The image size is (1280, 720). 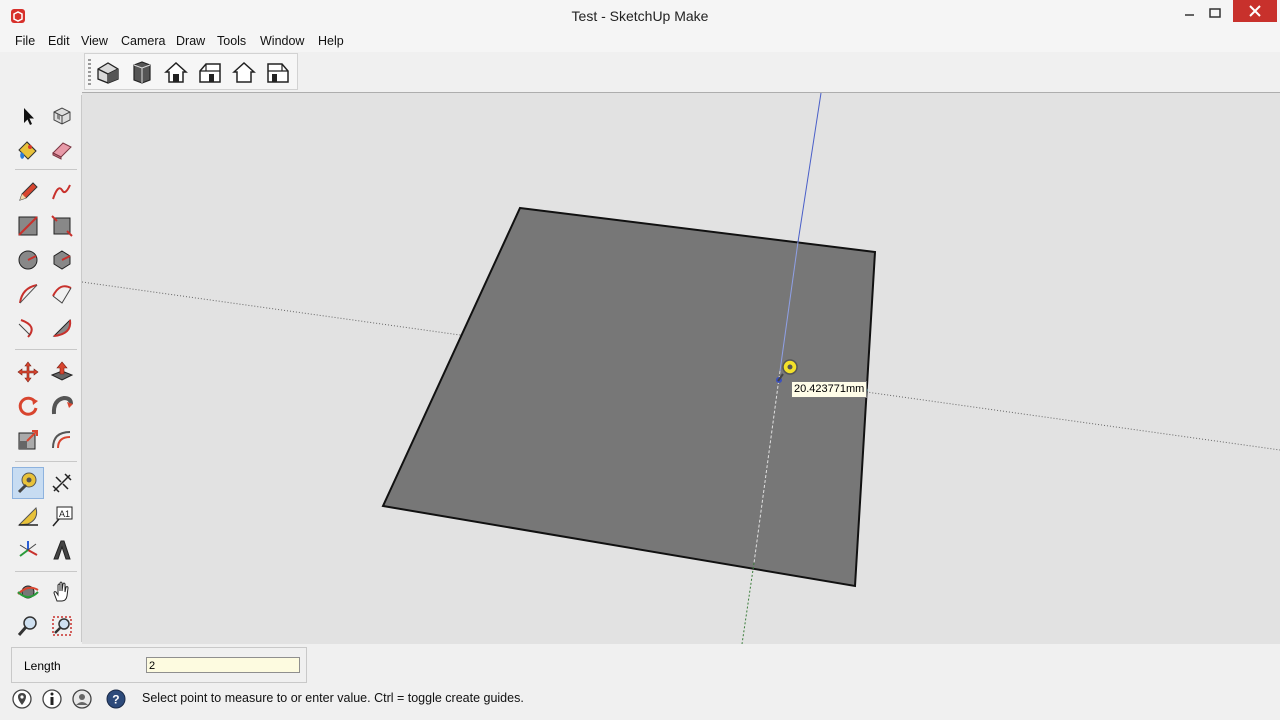 I want to click on rotate-tool-button, so click(x=28, y=406).